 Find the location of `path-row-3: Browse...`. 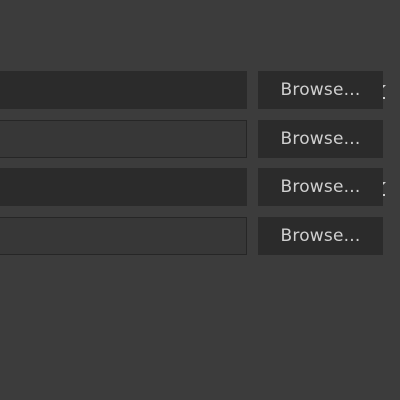

path-row-3: Browse... is located at coordinates (200, 187).